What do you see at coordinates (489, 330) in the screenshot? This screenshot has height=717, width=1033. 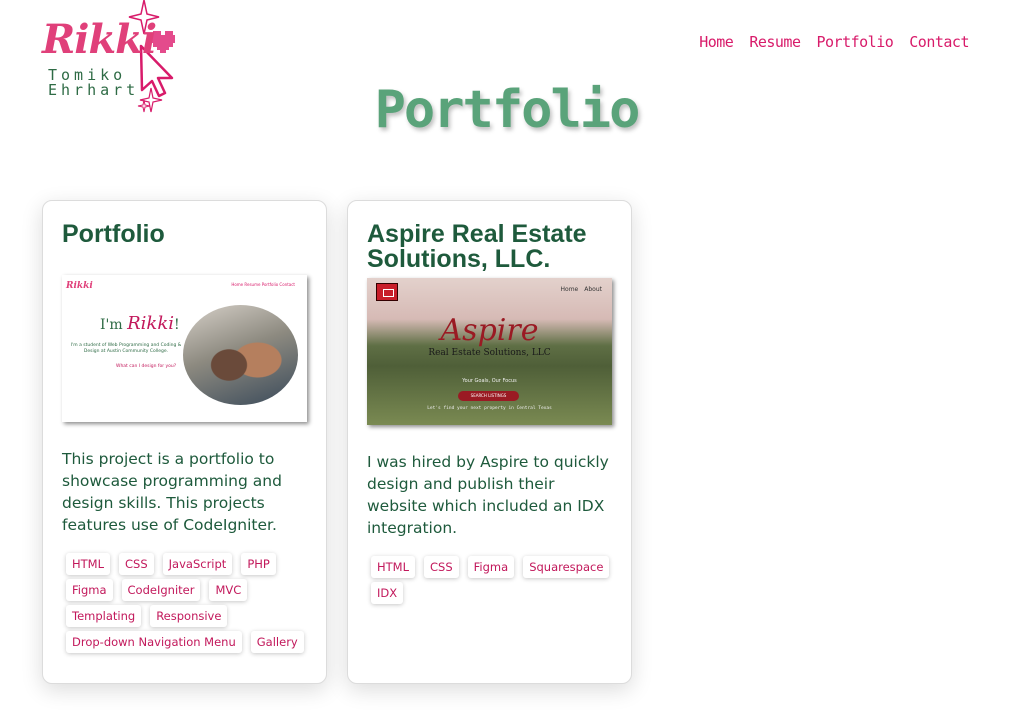 I see `thumb-brand: Aspire` at bounding box center [489, 330].